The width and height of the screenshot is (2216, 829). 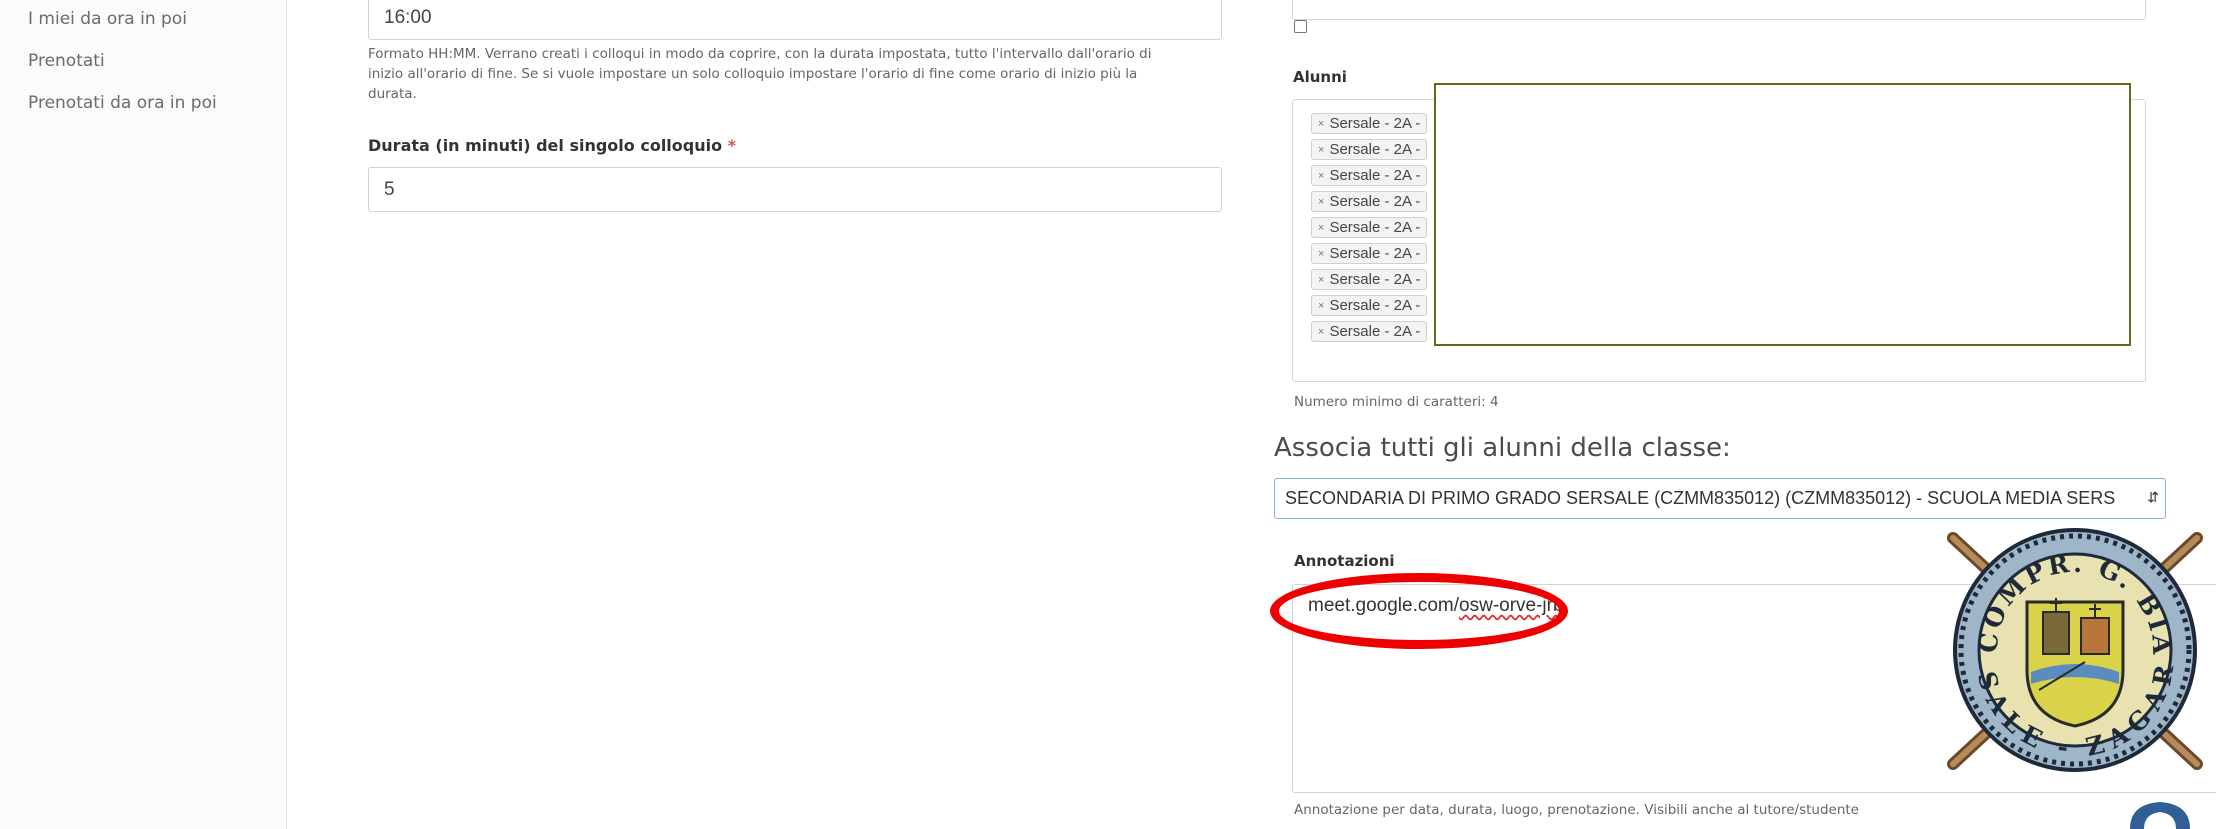 What do you see at coordinates (1419, 611) in the screenshot?
I see `highlight-ellipse` at bounding box center [1419, 611].